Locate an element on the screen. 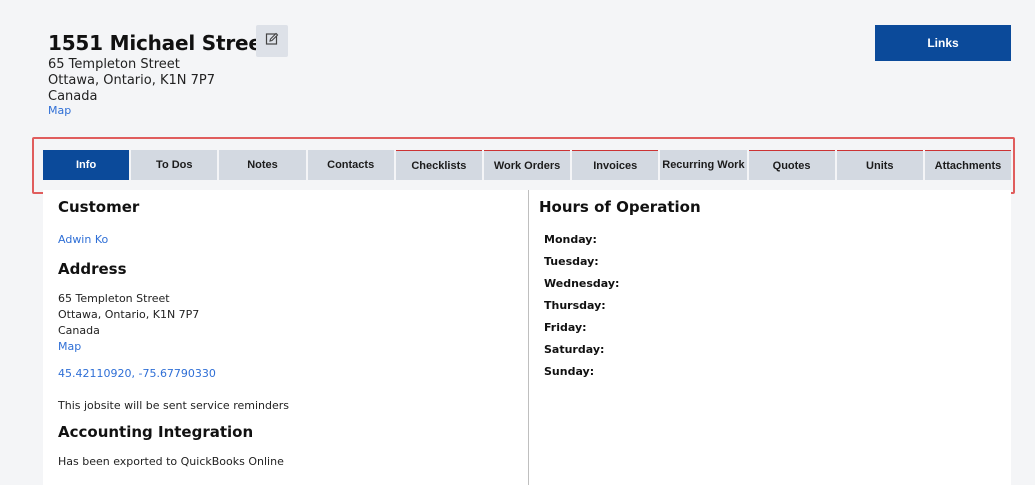 This screenshot has width=1035, height=485. tab-notes: Notes is located at coordinates (262, 165).